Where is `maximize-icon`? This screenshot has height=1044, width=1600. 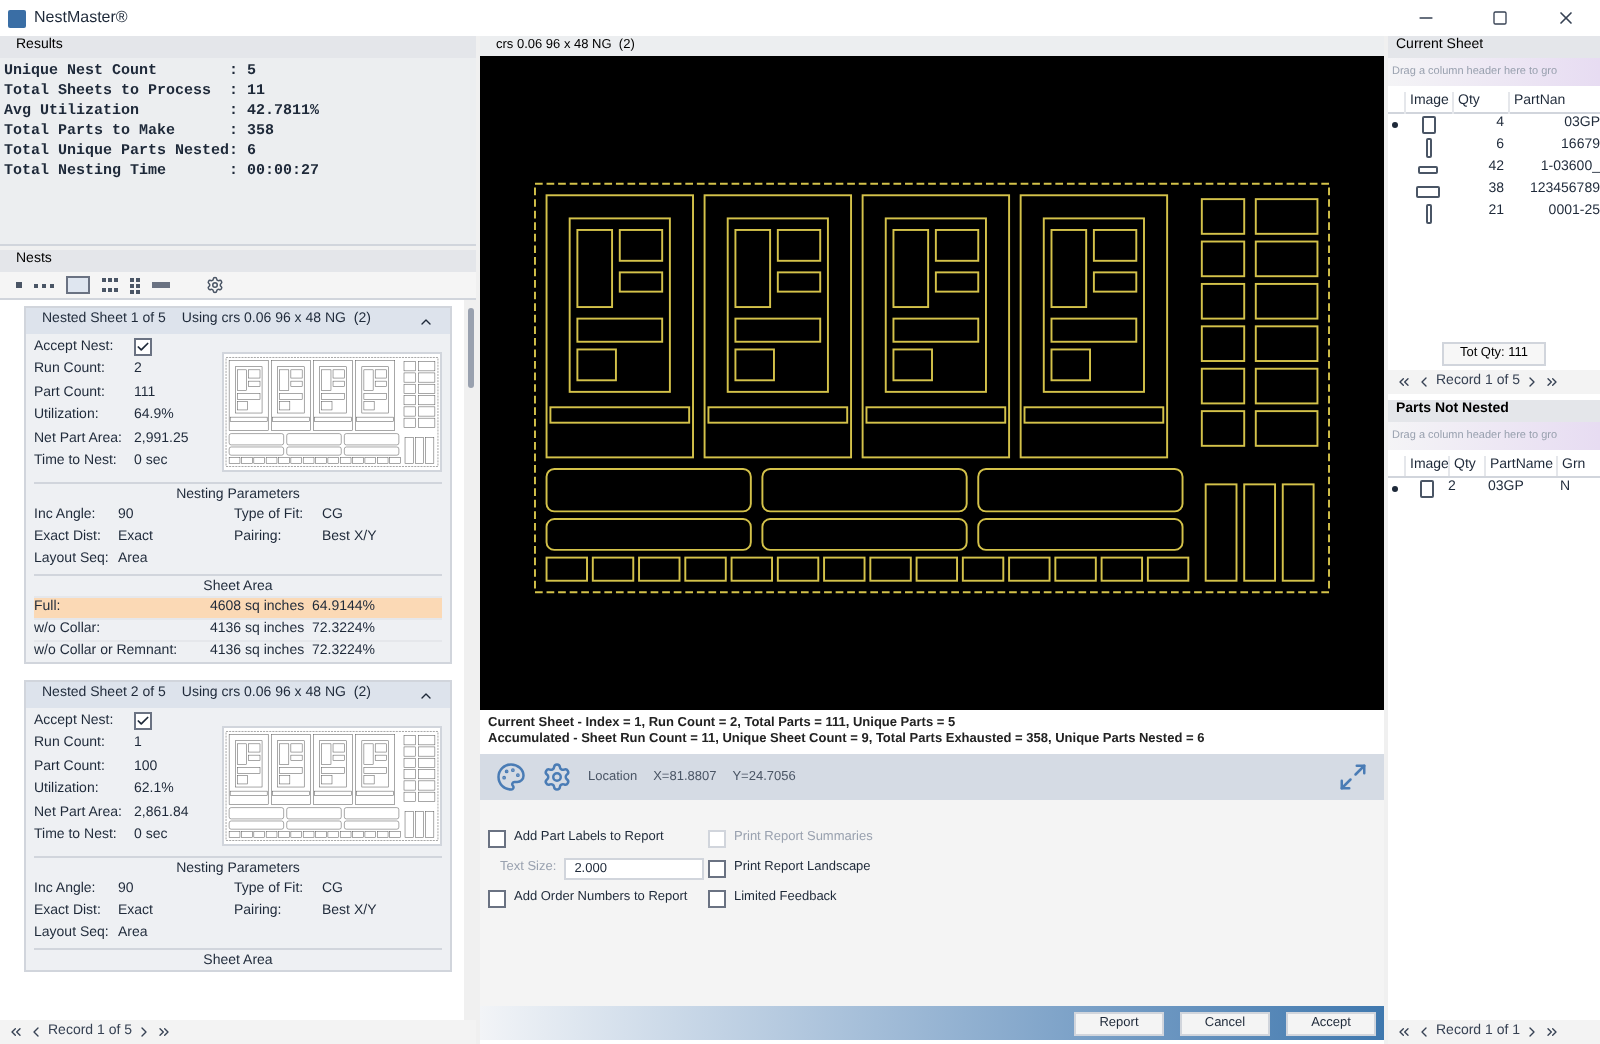
maximize-icon is located at coordinates (1500, 18).